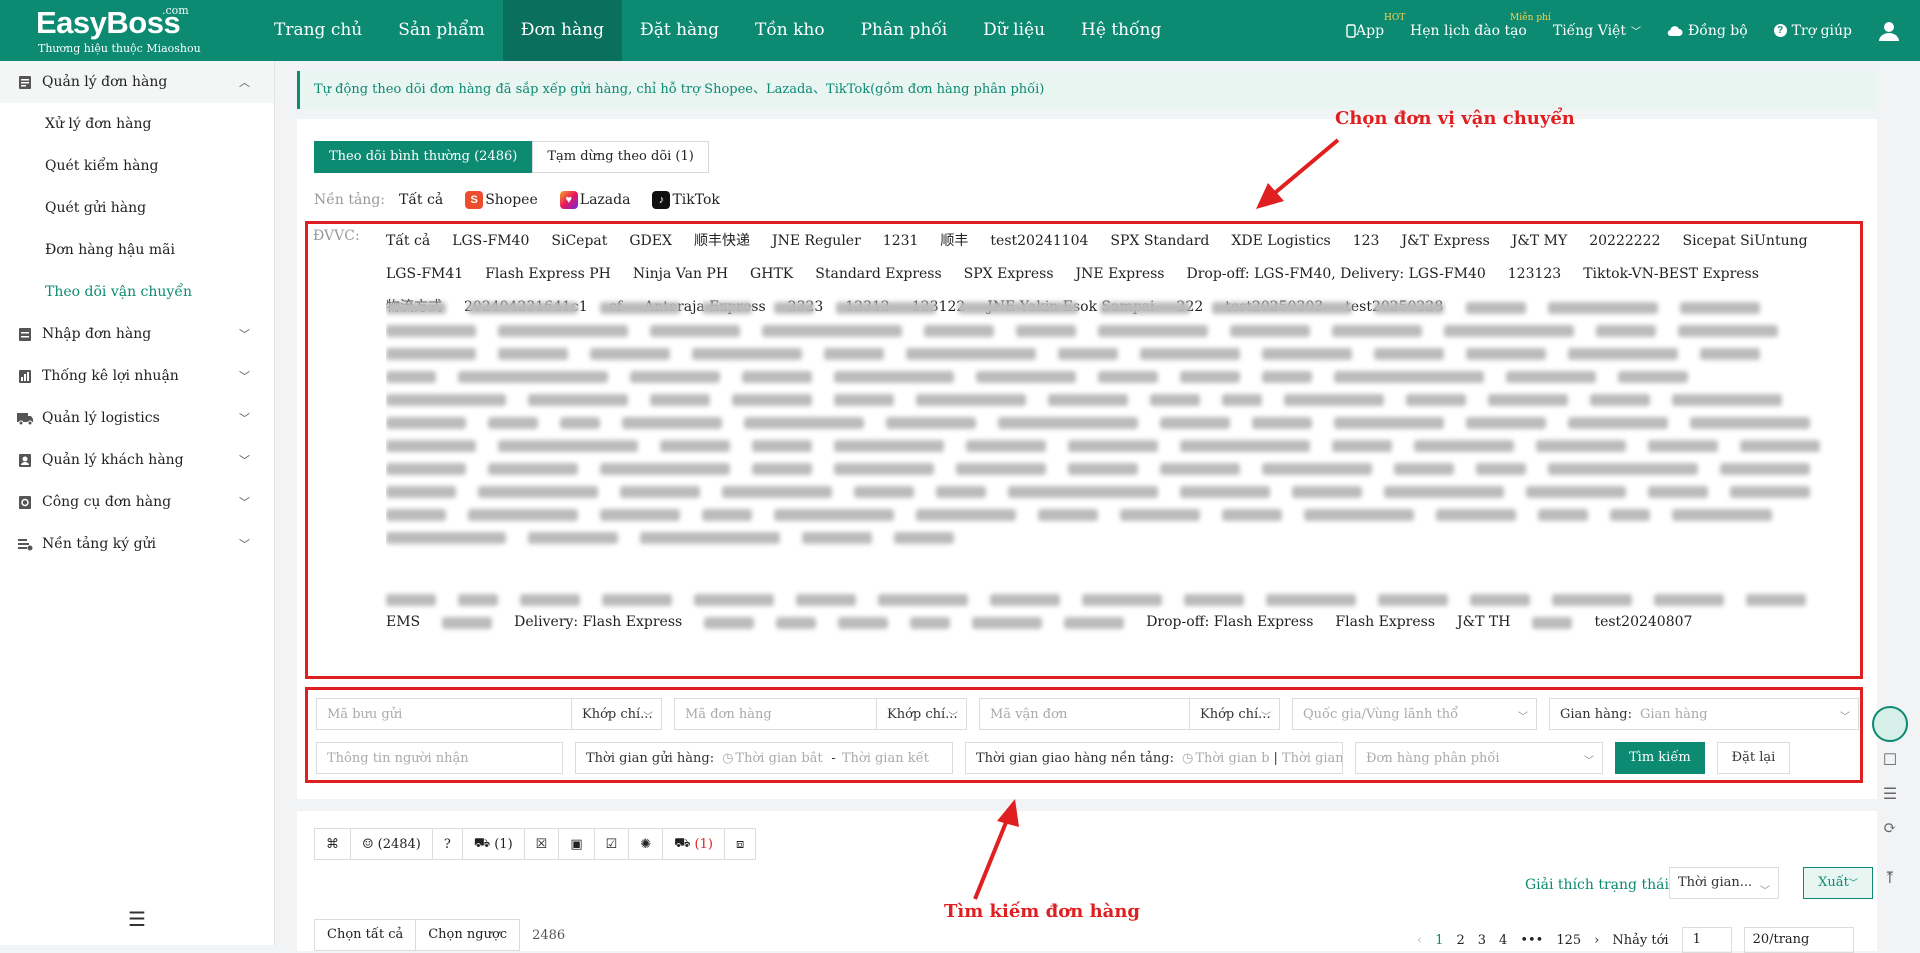  I want to click on carrier-option: Drop-off: Flash Express, so click(1229, 622).